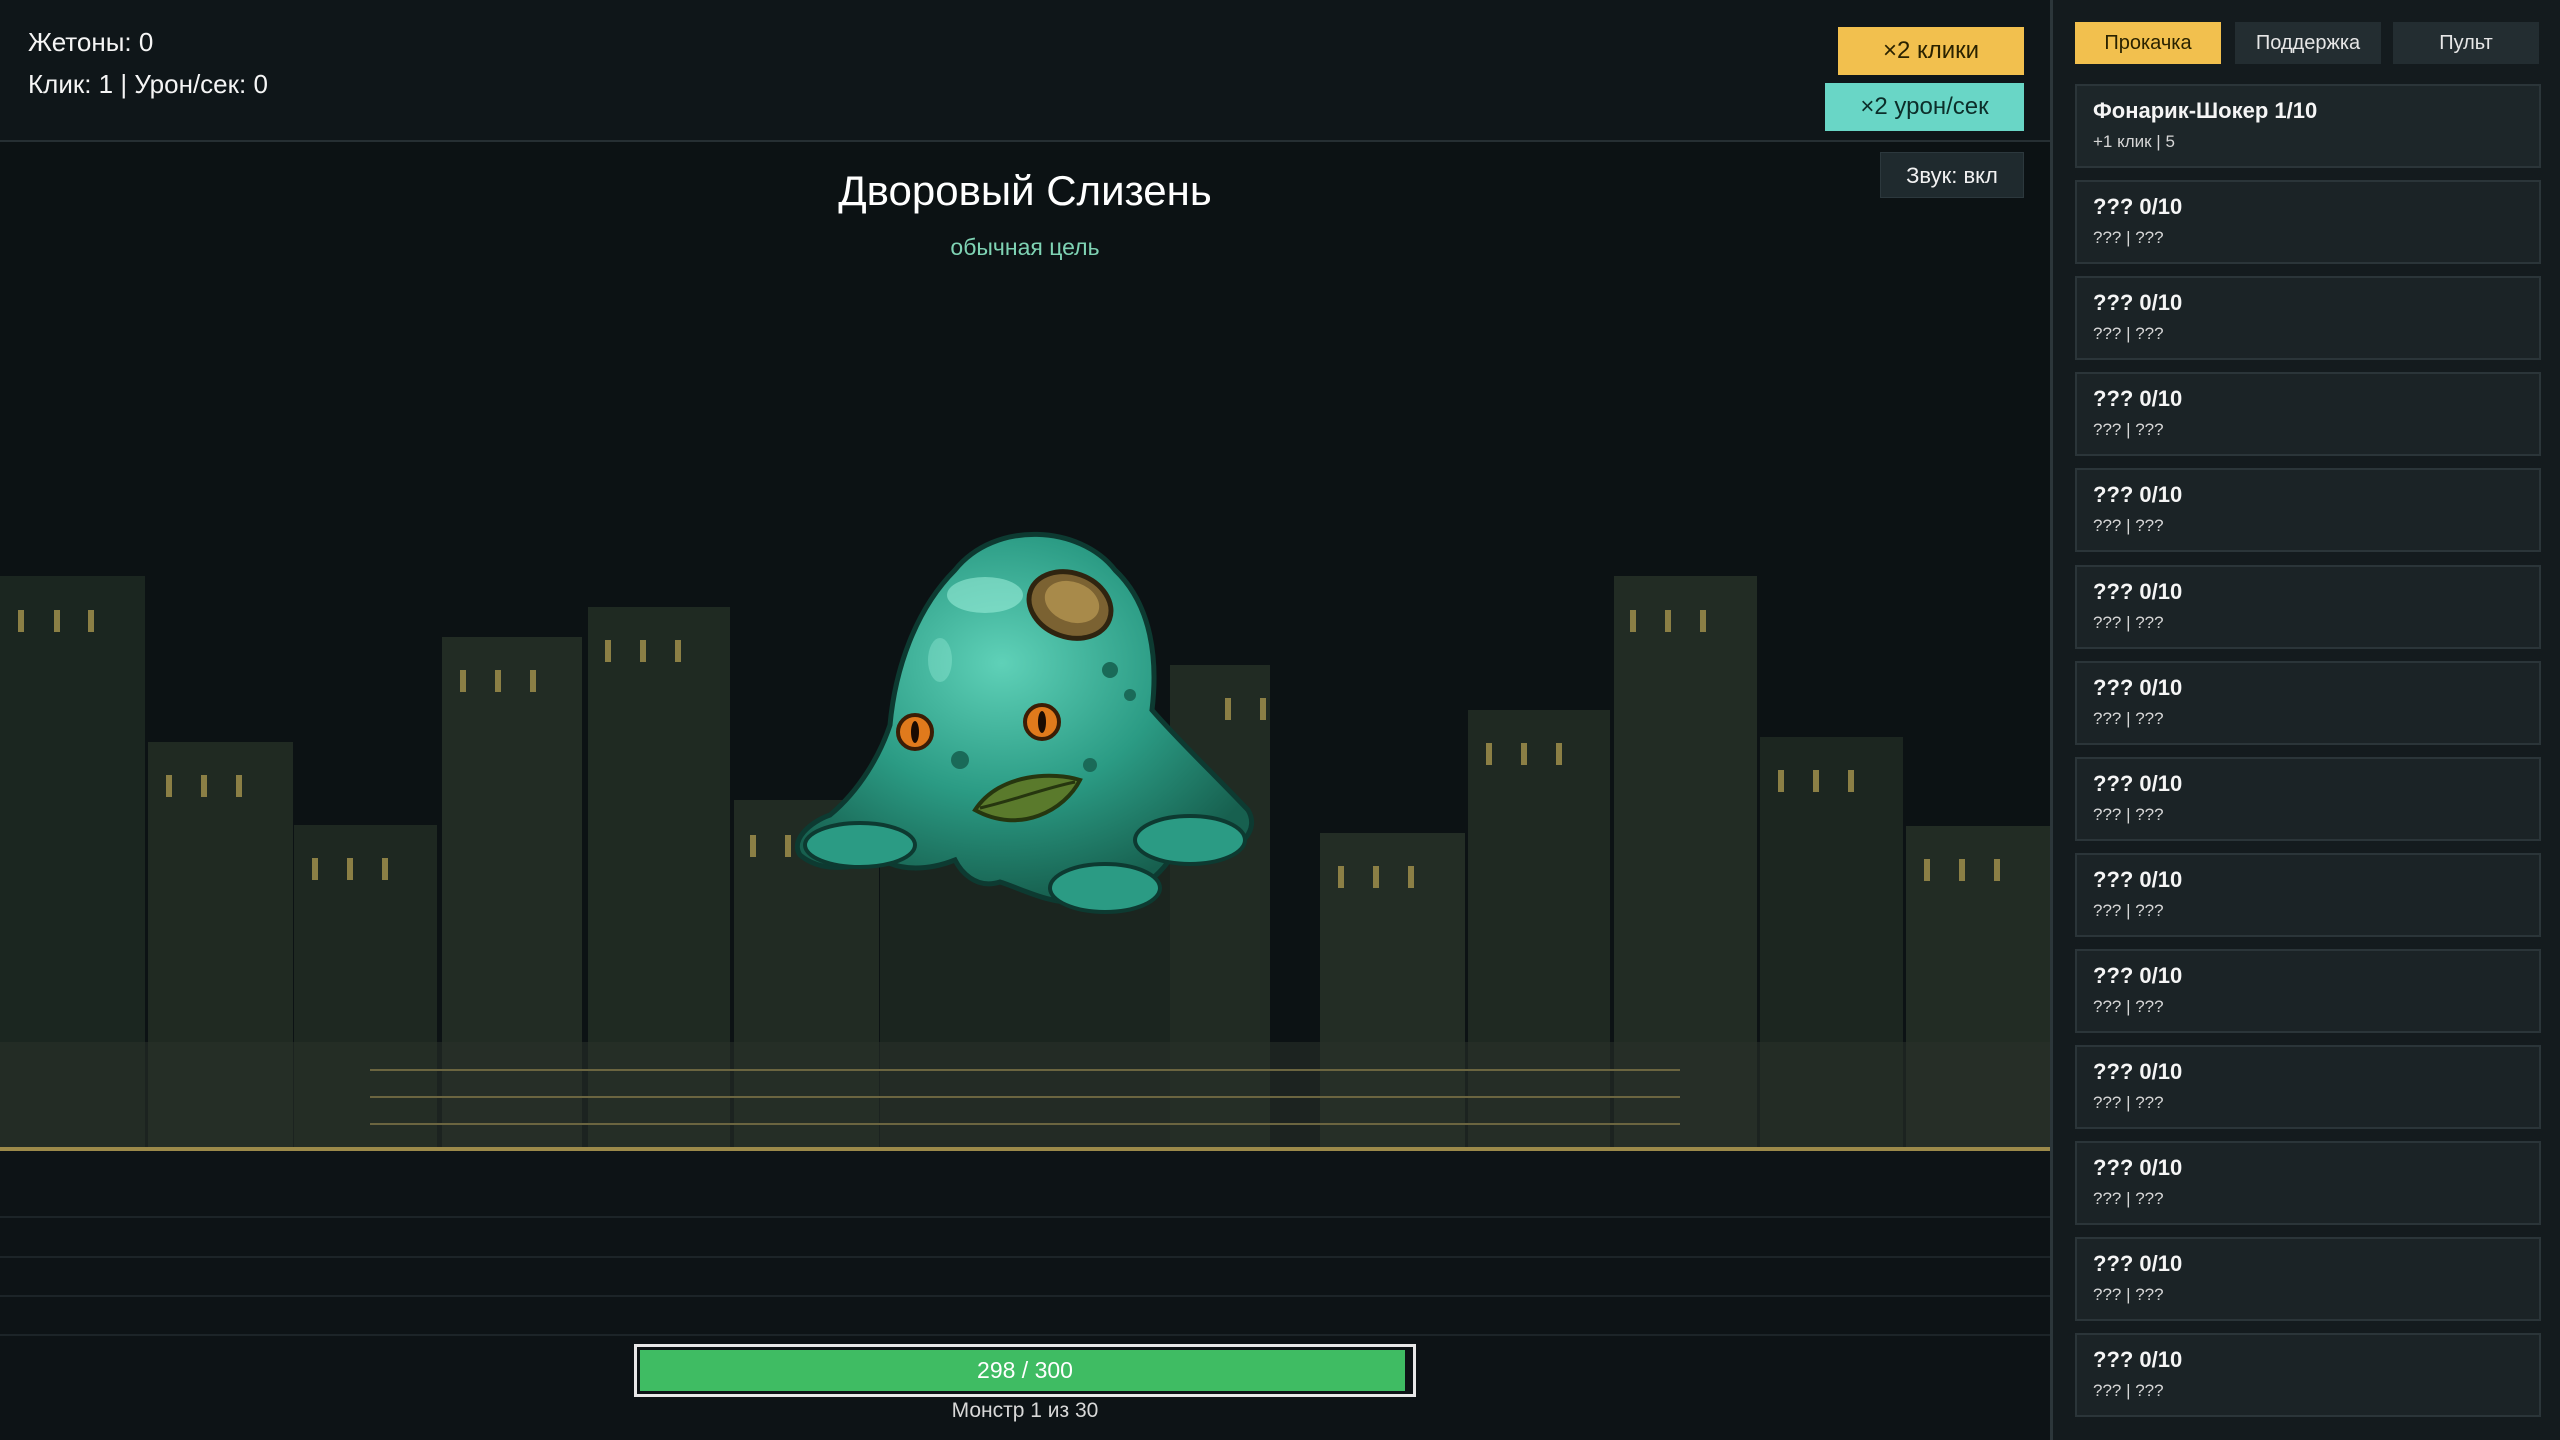 Image resolution: width=2560 pixels, height=1440 pixels. Describe the element at coordinates (1030, 720) in the screenshot. I see `slime-monster` at that location.